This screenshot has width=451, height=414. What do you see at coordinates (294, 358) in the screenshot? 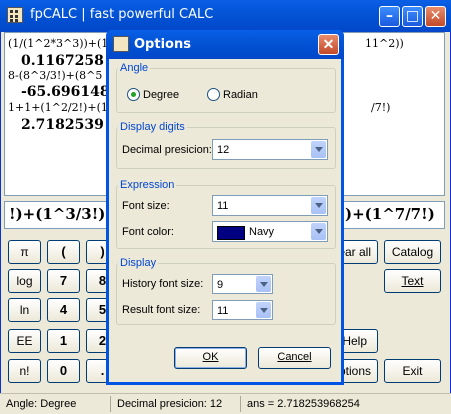
I see `cancel-button: Cancel` at bounding box center [294, 358].